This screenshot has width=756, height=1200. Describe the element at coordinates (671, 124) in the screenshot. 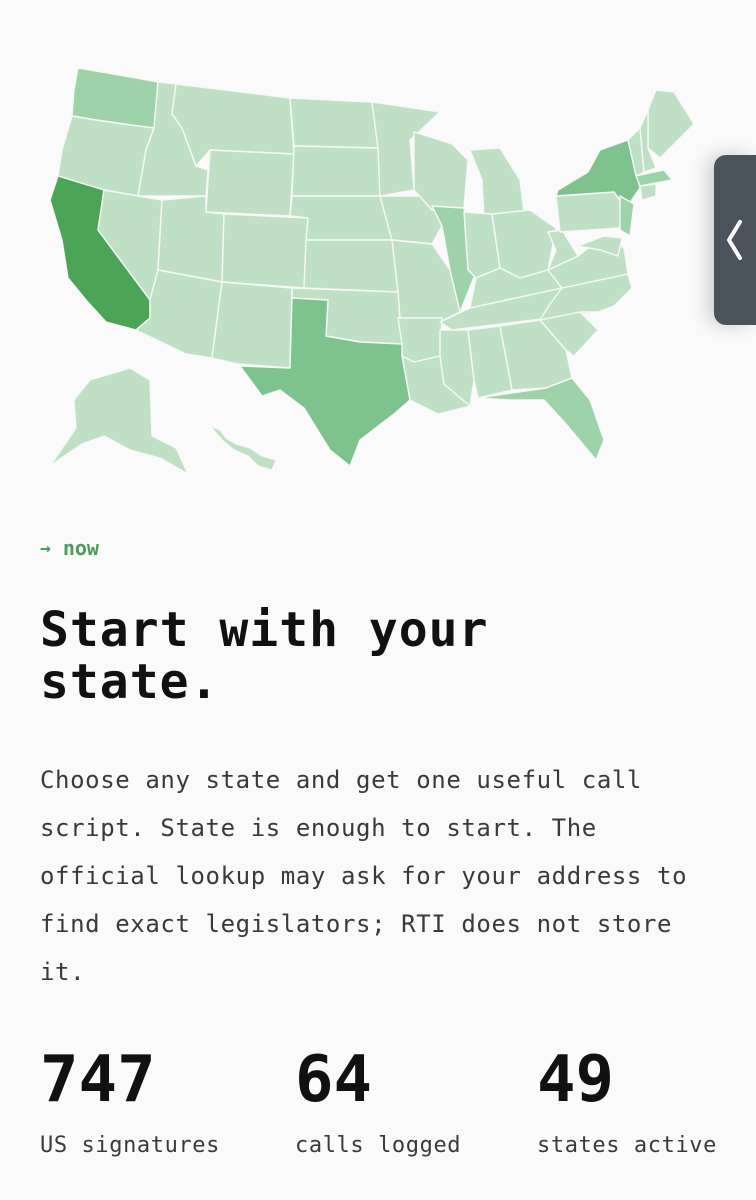

I see `state-me` at that location.